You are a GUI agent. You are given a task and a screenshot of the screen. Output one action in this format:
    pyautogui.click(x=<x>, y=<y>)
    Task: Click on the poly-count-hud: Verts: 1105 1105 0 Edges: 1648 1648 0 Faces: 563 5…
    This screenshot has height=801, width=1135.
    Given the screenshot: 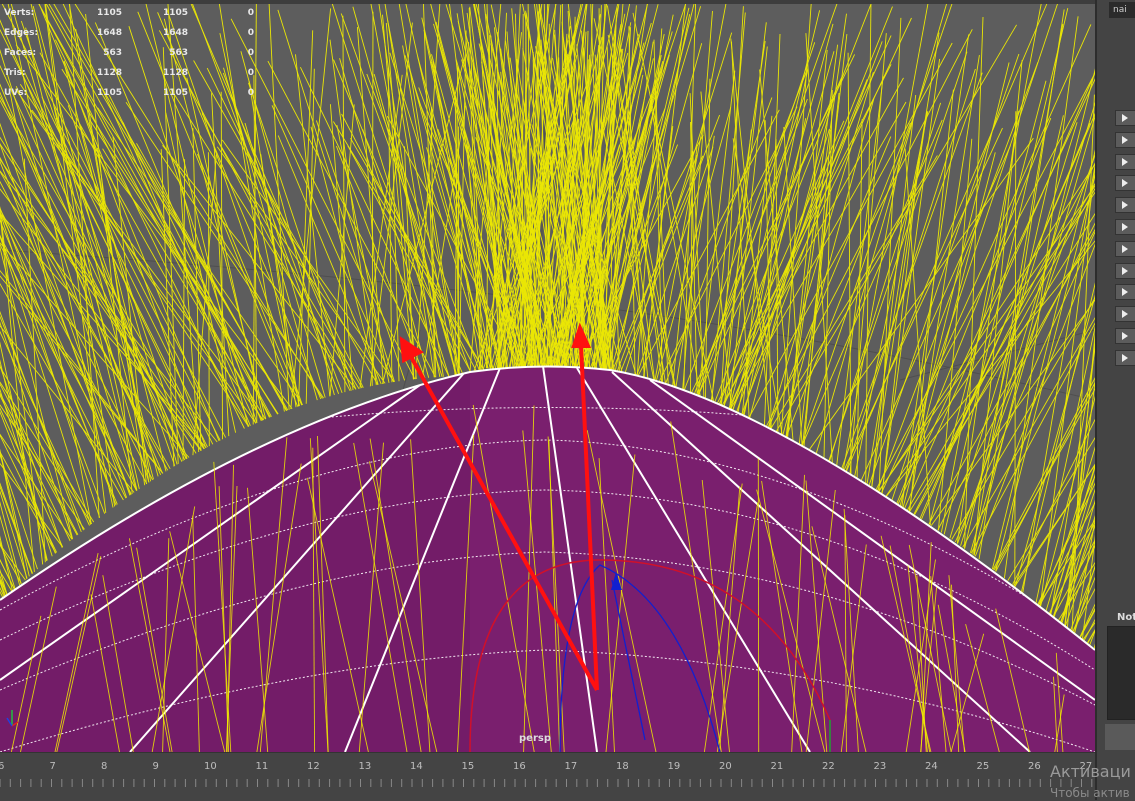 What is the action you would take?
    pyautogui.click(x=129, y=56)
    